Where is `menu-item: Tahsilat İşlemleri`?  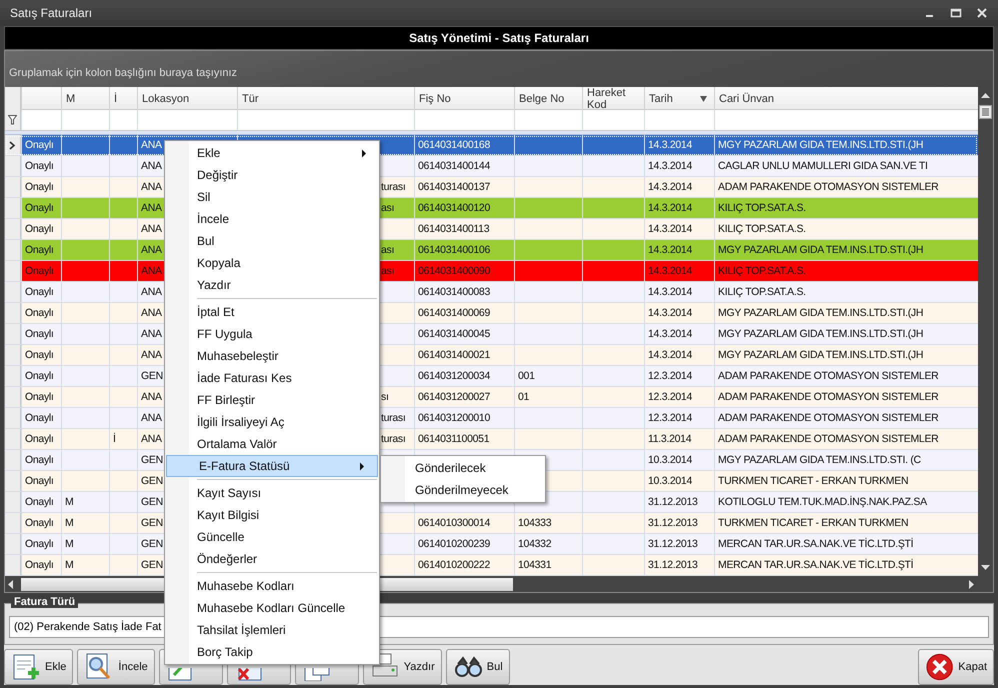 menu-item: Tahsilat İşlemleri is located at coordinates (272, 630).